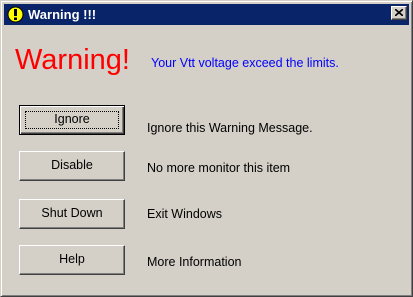  I want to click on help-button: Help, so click(72, 260).